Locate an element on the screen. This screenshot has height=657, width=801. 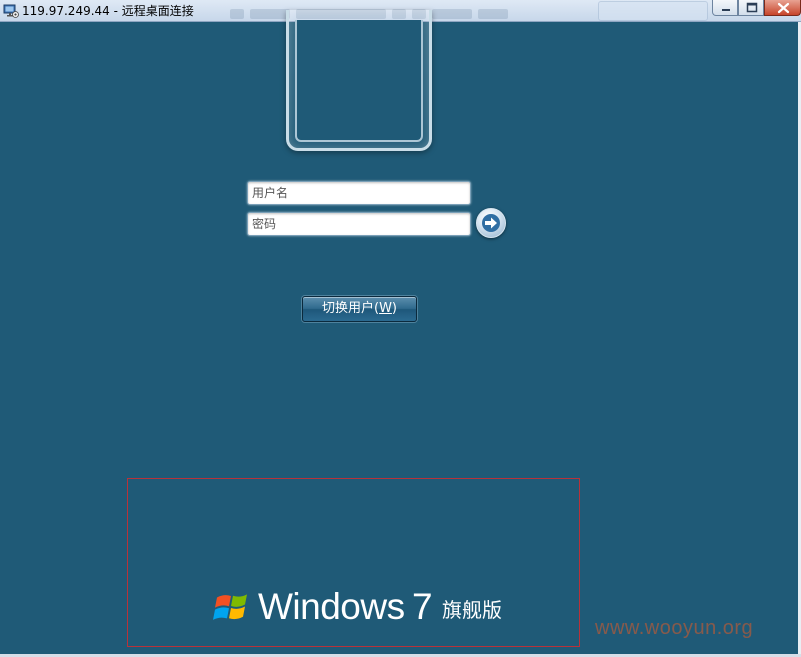
close-icon is located at coordinates (783, 8).